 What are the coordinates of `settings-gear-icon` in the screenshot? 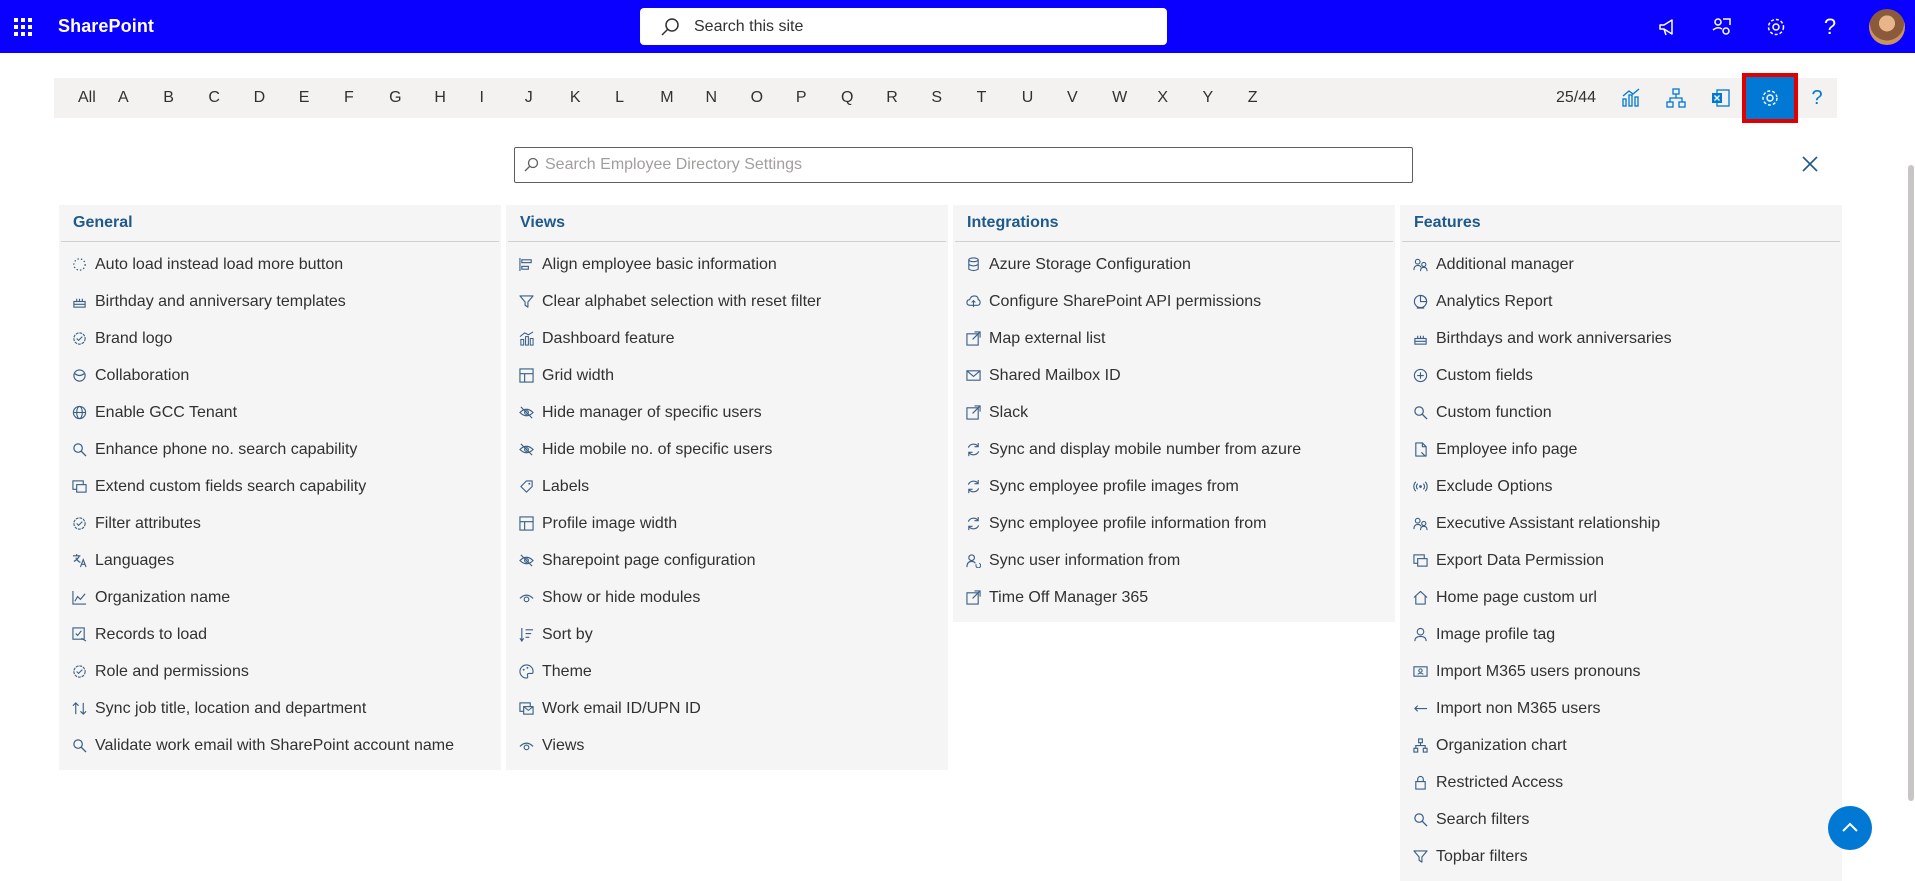 It's located at (1776, 26).